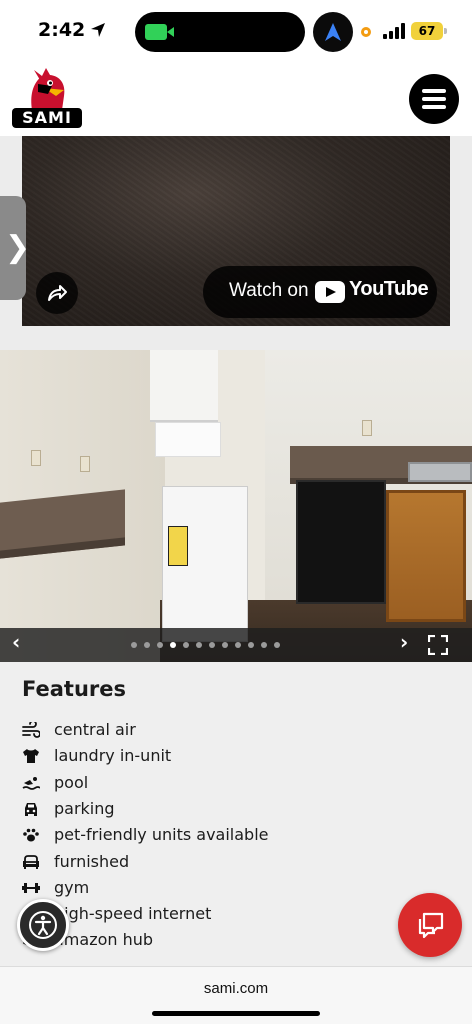  What do you see at coordinates (98, 30) in the screenshot?
I see `location-arrow-icon` at bounding box center [98, 30].